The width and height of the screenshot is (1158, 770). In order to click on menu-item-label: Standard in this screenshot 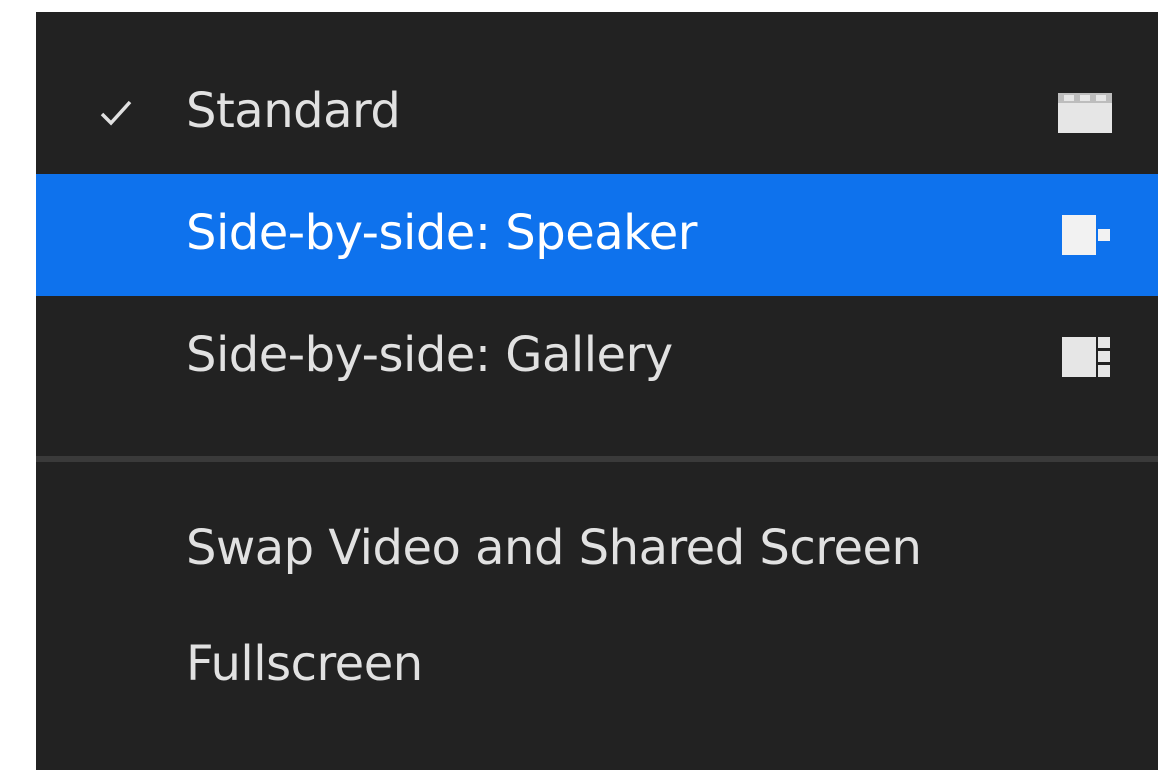, I will do `click(293, 110)`.